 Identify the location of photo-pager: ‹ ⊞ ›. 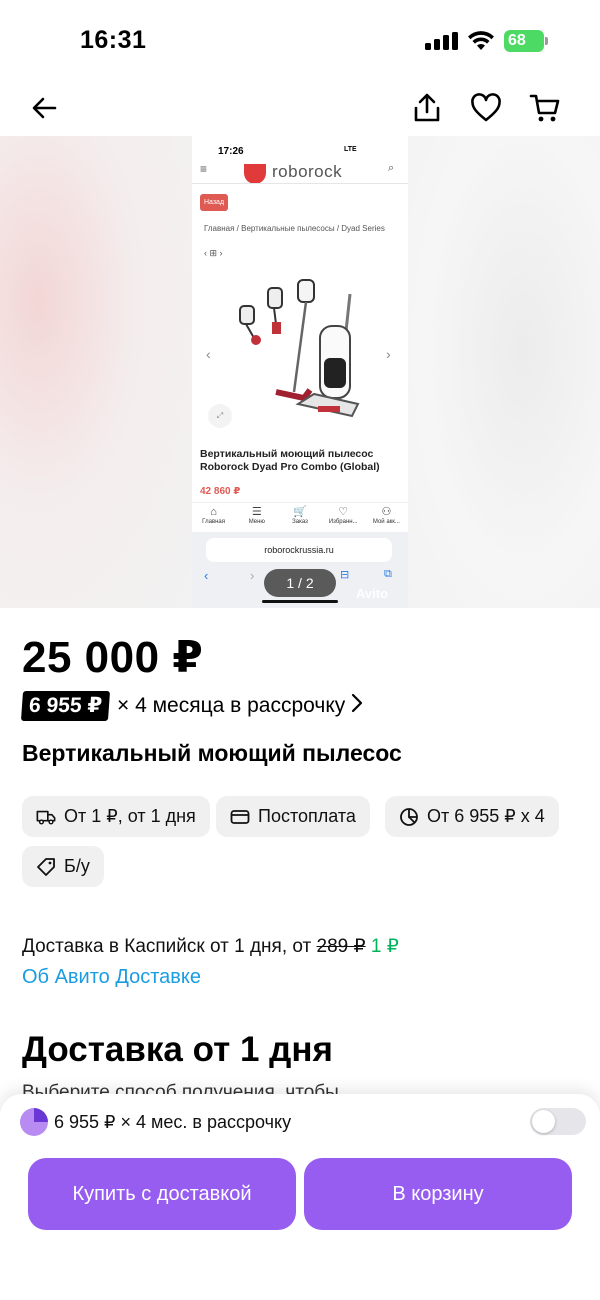
(213, 253).